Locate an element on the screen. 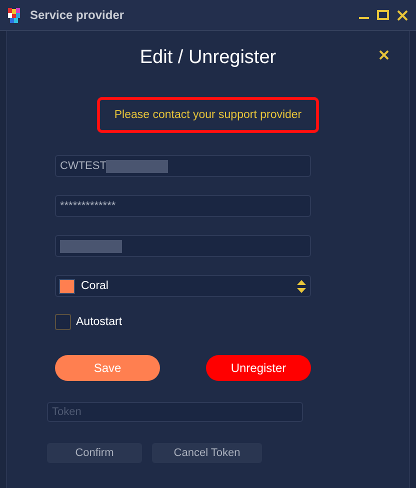 The width and height of the screenshot is (416, 488). warning-message: Please contact your support provider is located at coordinates (208, 115).